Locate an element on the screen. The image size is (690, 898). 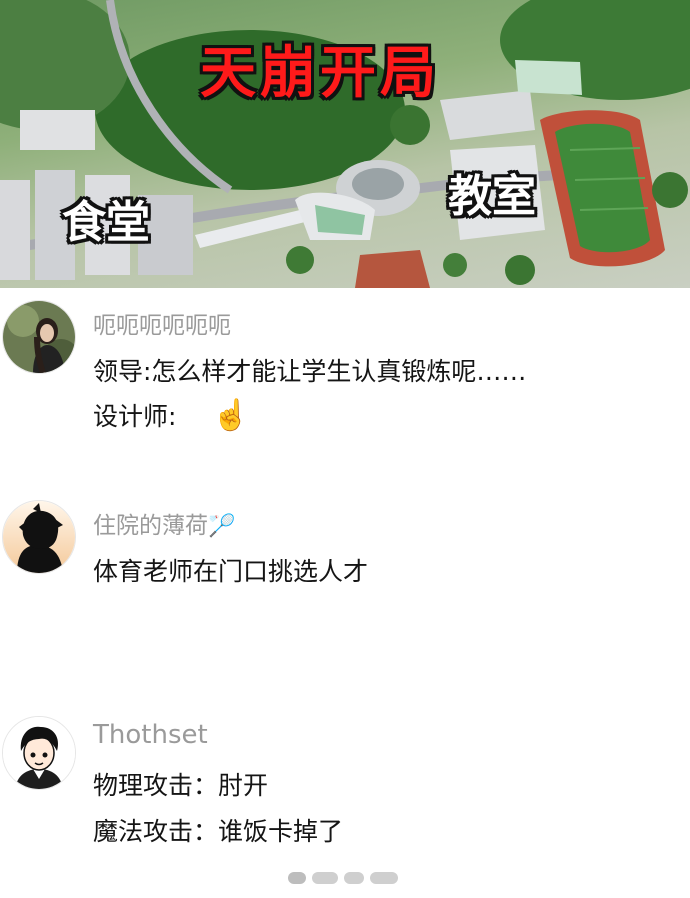
page-indicator is located at coordinates (348, 878).